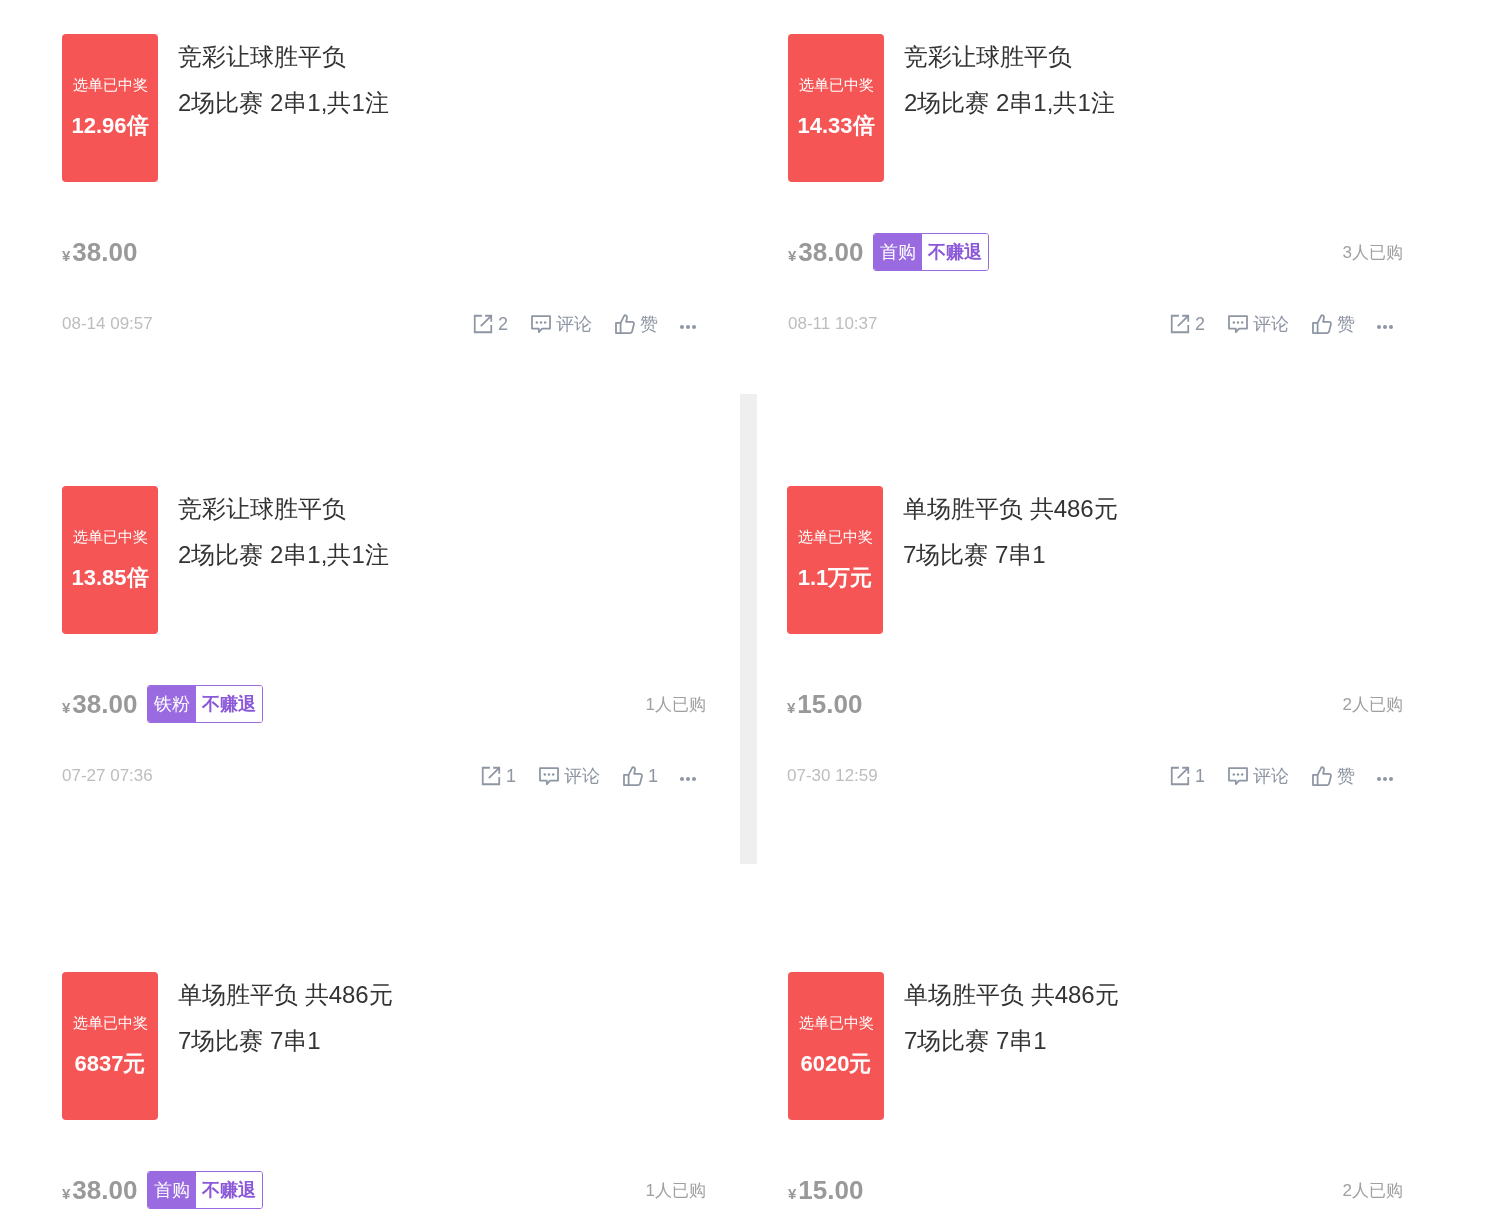 This screenshot has width=1495, height=1231. Describe the element at coordinates (833, 324) in the screenshot. I see `post-time: 08-11 10:37` at that location.